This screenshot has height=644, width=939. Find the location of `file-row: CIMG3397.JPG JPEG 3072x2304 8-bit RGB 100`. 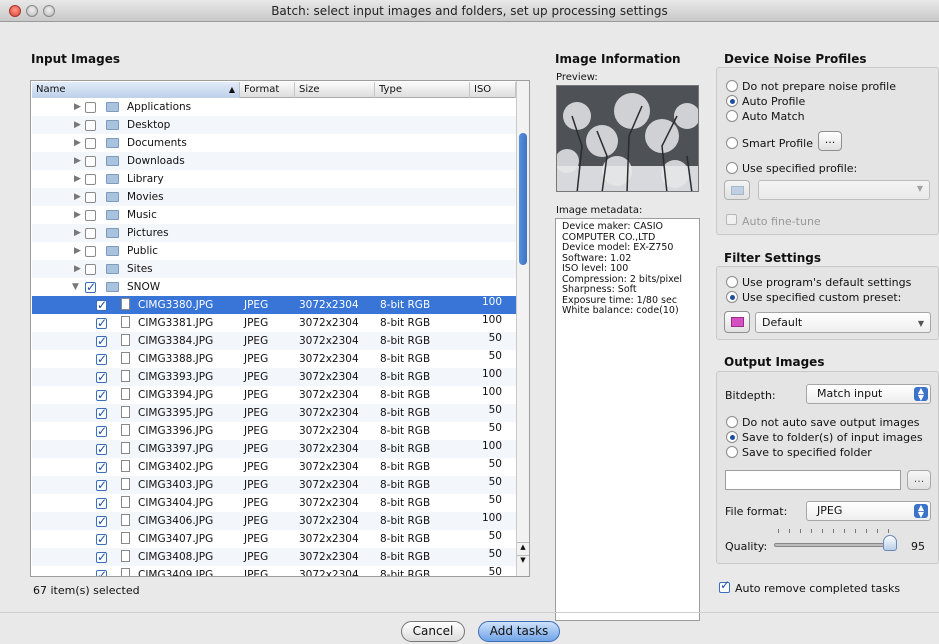

file-row: CIMG3397.JPG JPEG 3072x2304 8-bit RGB 100 is located at coordinates (274, 449).